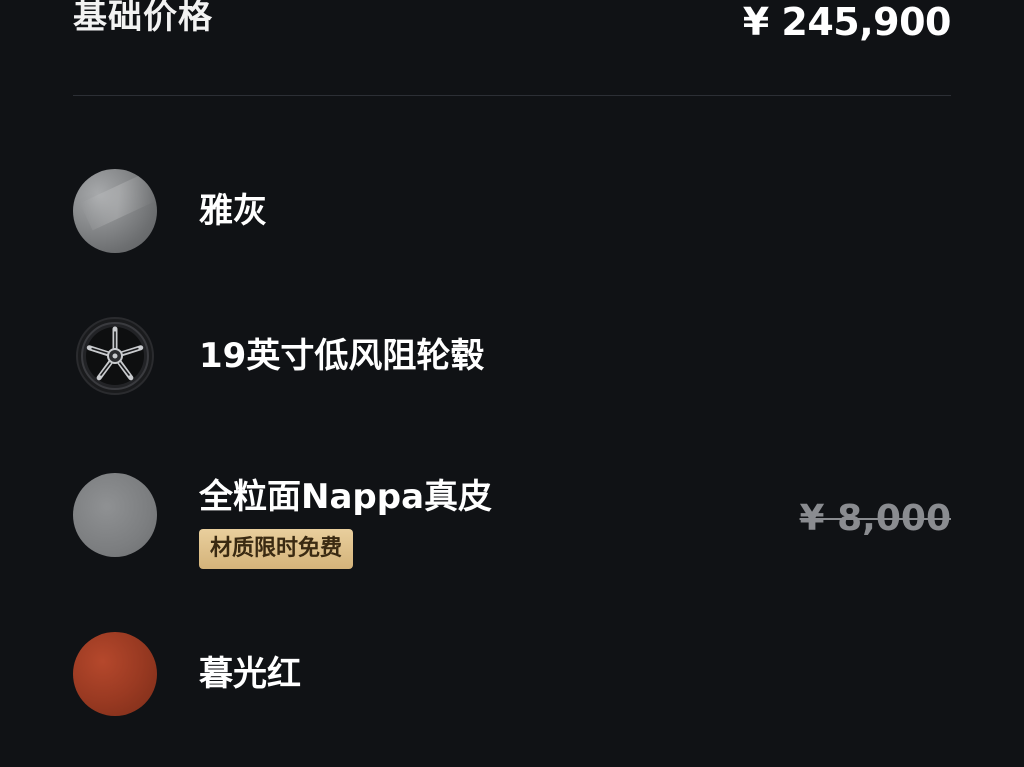  Describe the element at coordinates (233, 211) in the screenshot. I see `option-name: 雅灰` at that location.